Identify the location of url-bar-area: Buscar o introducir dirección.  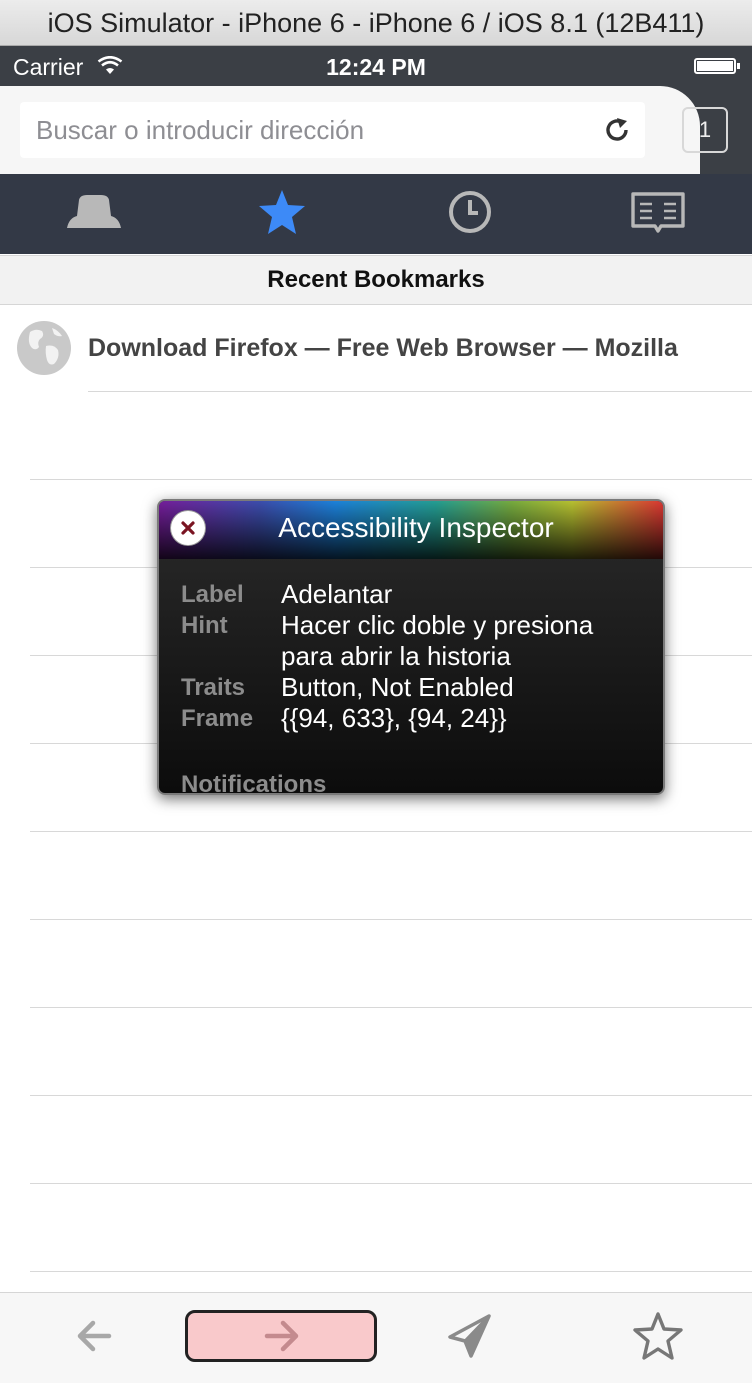
(376, 130).